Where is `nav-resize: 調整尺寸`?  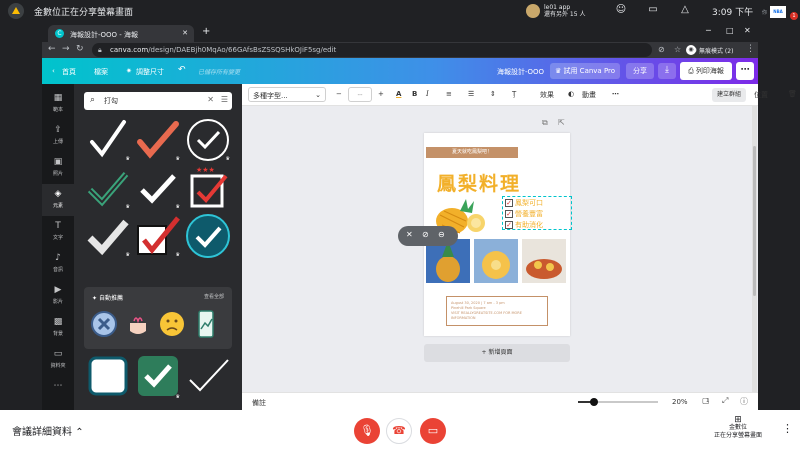 nav-resize: 調整尺寸 is located at coordinates (150, 72).